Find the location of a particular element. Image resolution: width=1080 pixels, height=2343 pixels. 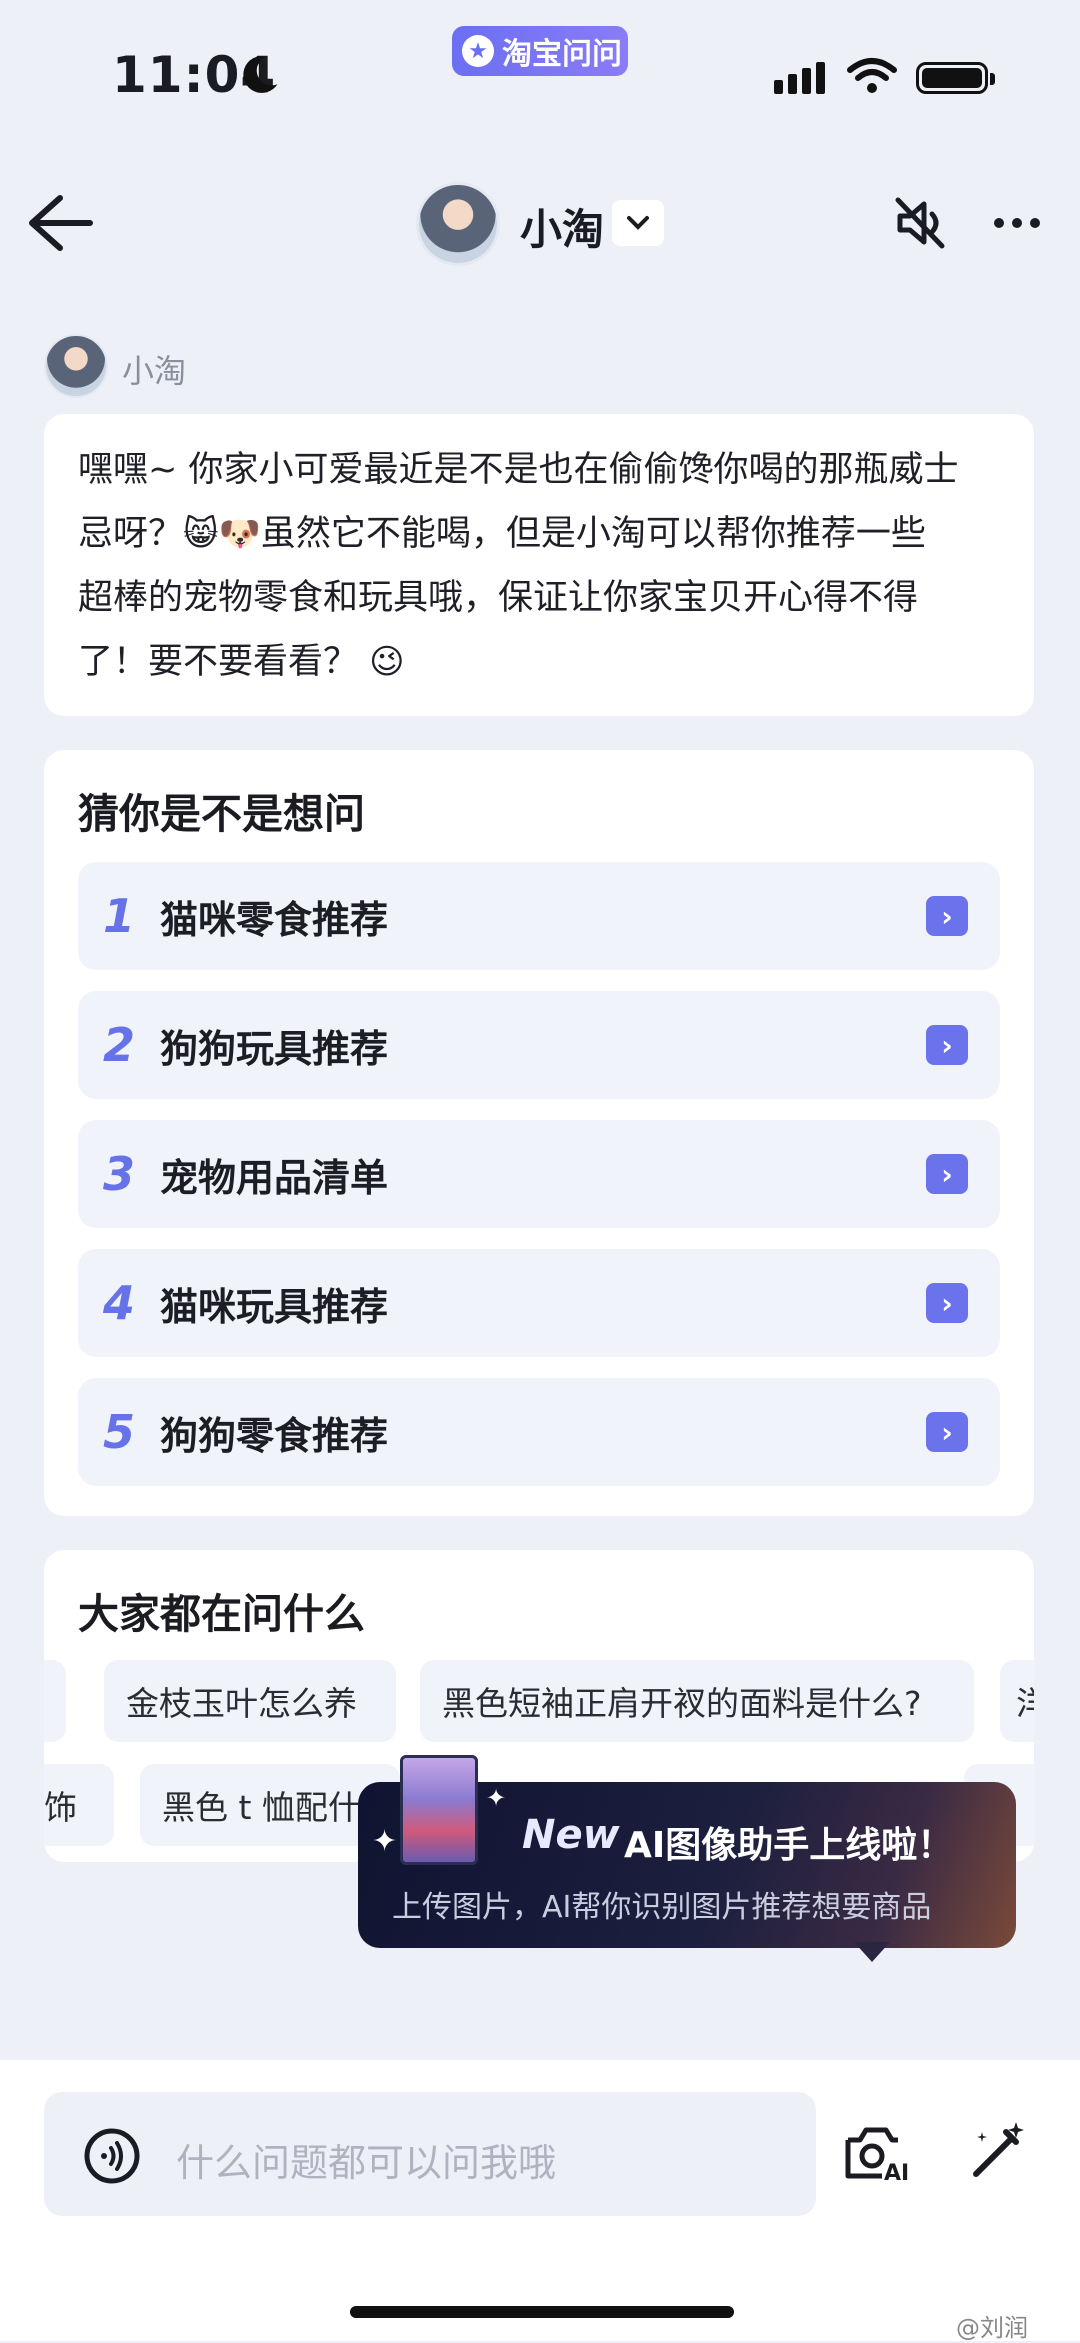

home-indicator is located at coordinates (542, 2312).